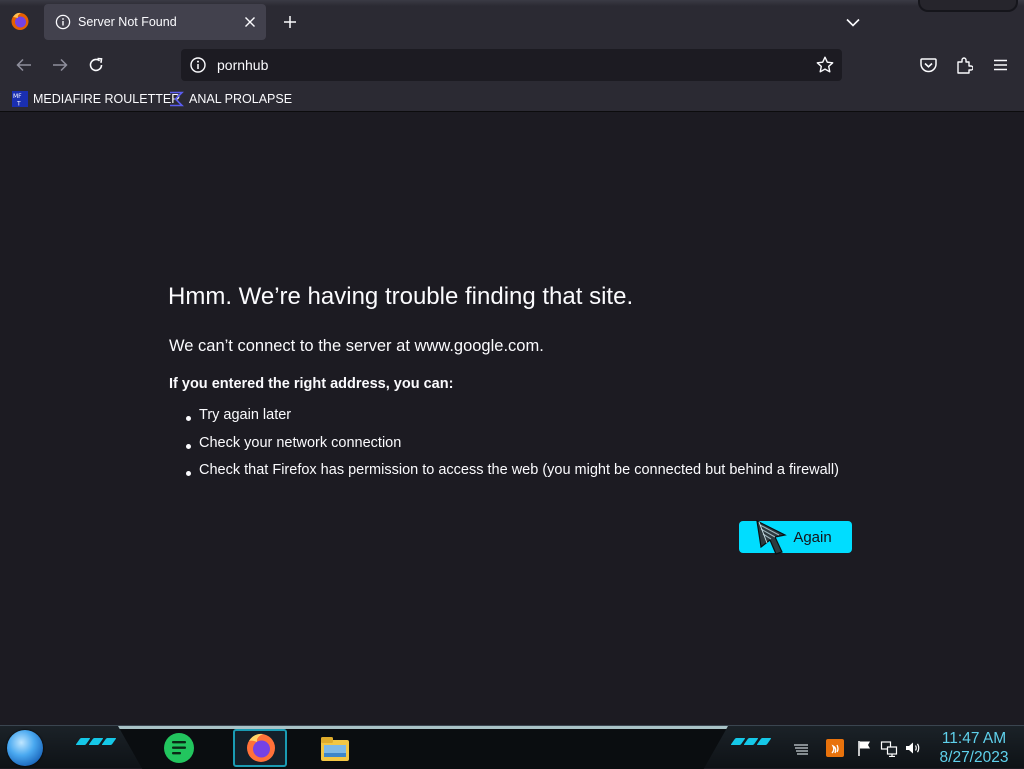 The width and height of the screenshot is (1024, 769). I want to click on file-explorer-icon, so click(335, 748).